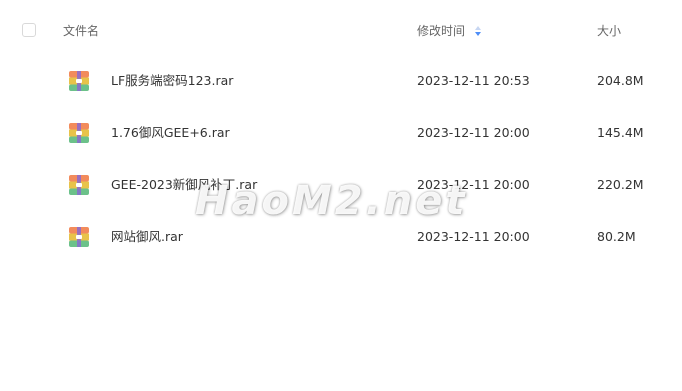 The height and width of the screenshot is (391, 682). Describe the element at coordinates (29, 30) in the screenshot. I see `select-all-checkbox` at that location.